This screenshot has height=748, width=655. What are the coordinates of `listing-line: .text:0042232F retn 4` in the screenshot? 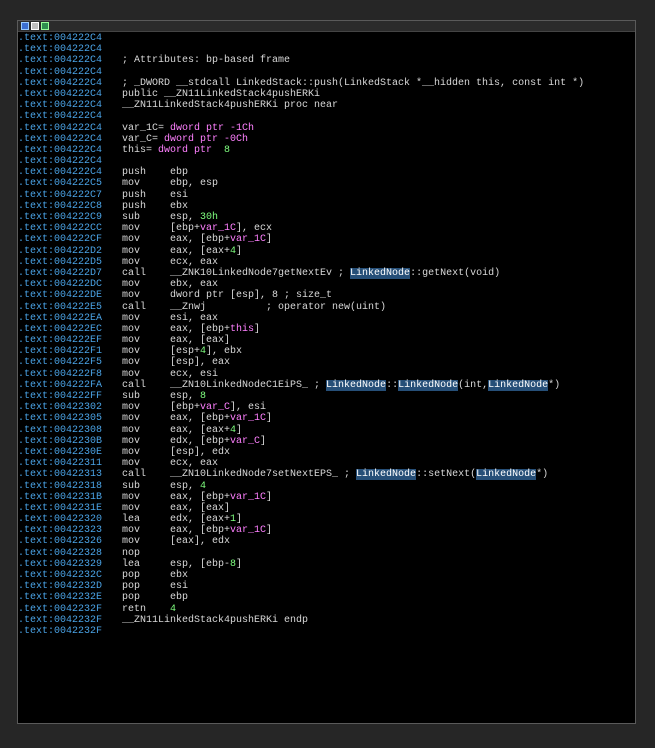 It's located at (326, 609).